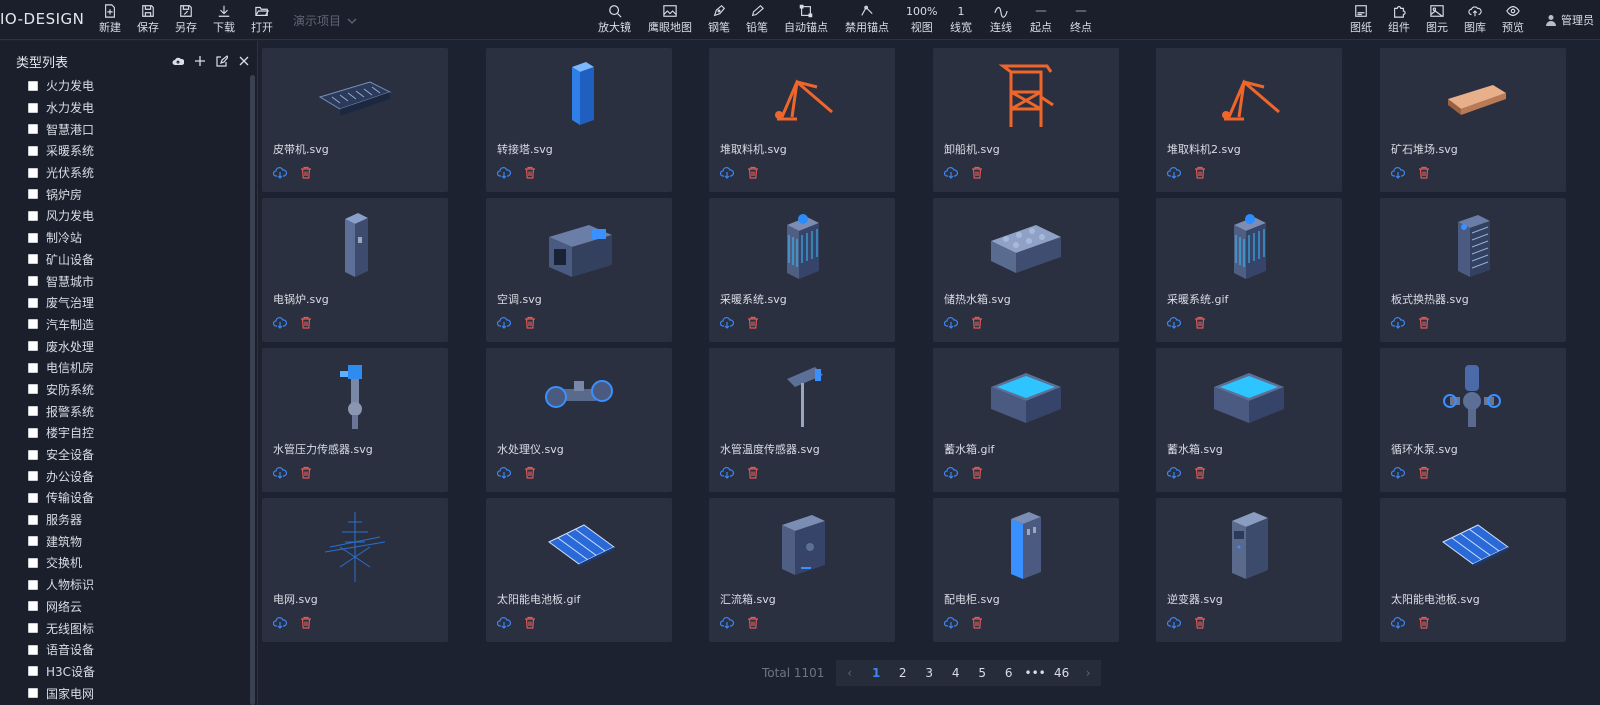  What do you see at coordinates (136, 303) in the screenshot?
I see `category-item: 废气治理` at bounding box center [136, 303].